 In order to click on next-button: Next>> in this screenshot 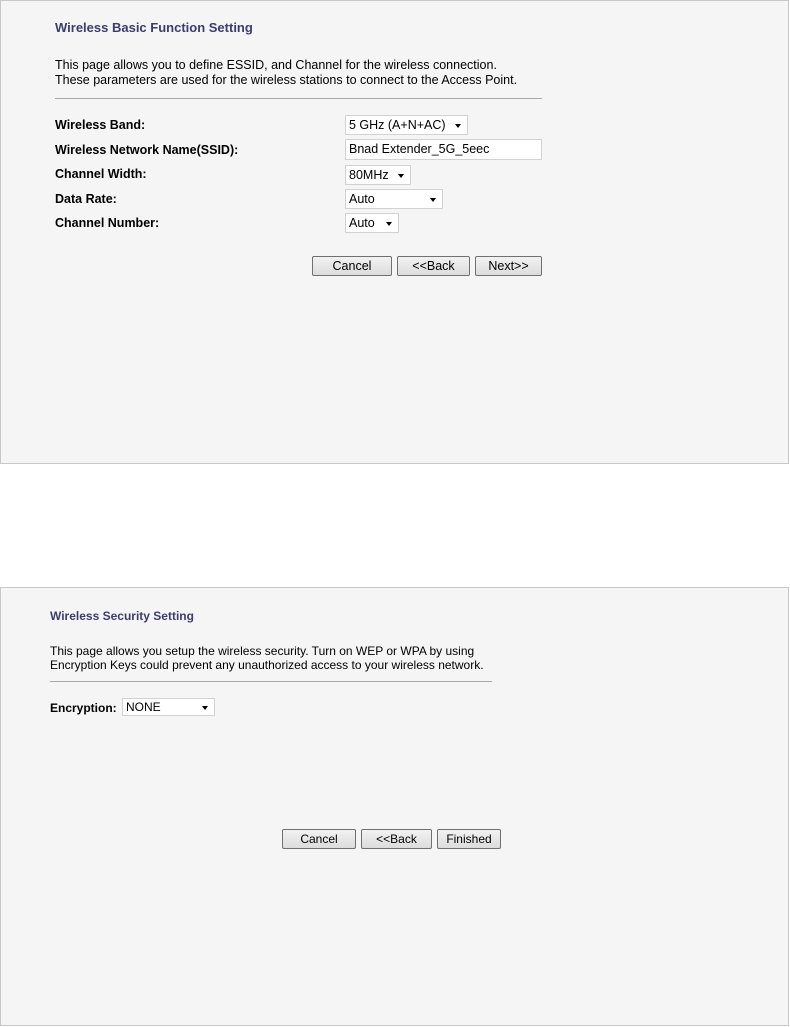, I will do `click(508, 266)`.